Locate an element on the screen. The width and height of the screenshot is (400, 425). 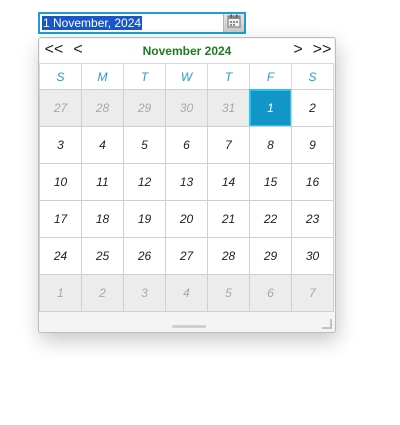
day-cell: 22 is located at coordinates (270, 219).